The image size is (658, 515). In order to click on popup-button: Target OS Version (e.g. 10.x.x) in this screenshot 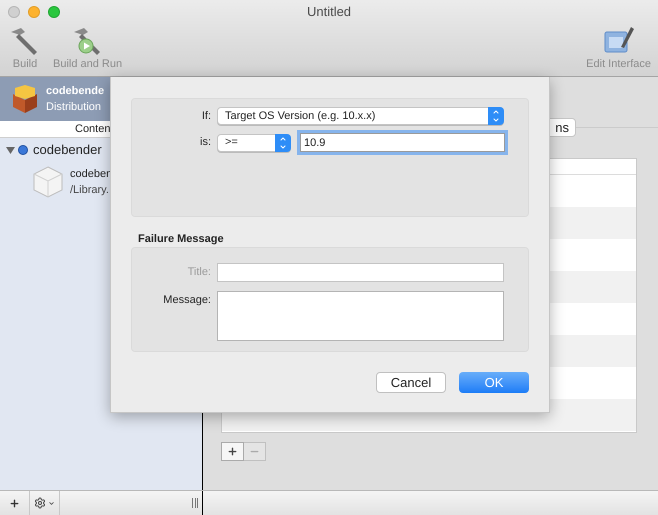, I will do `click(360, 116)`.